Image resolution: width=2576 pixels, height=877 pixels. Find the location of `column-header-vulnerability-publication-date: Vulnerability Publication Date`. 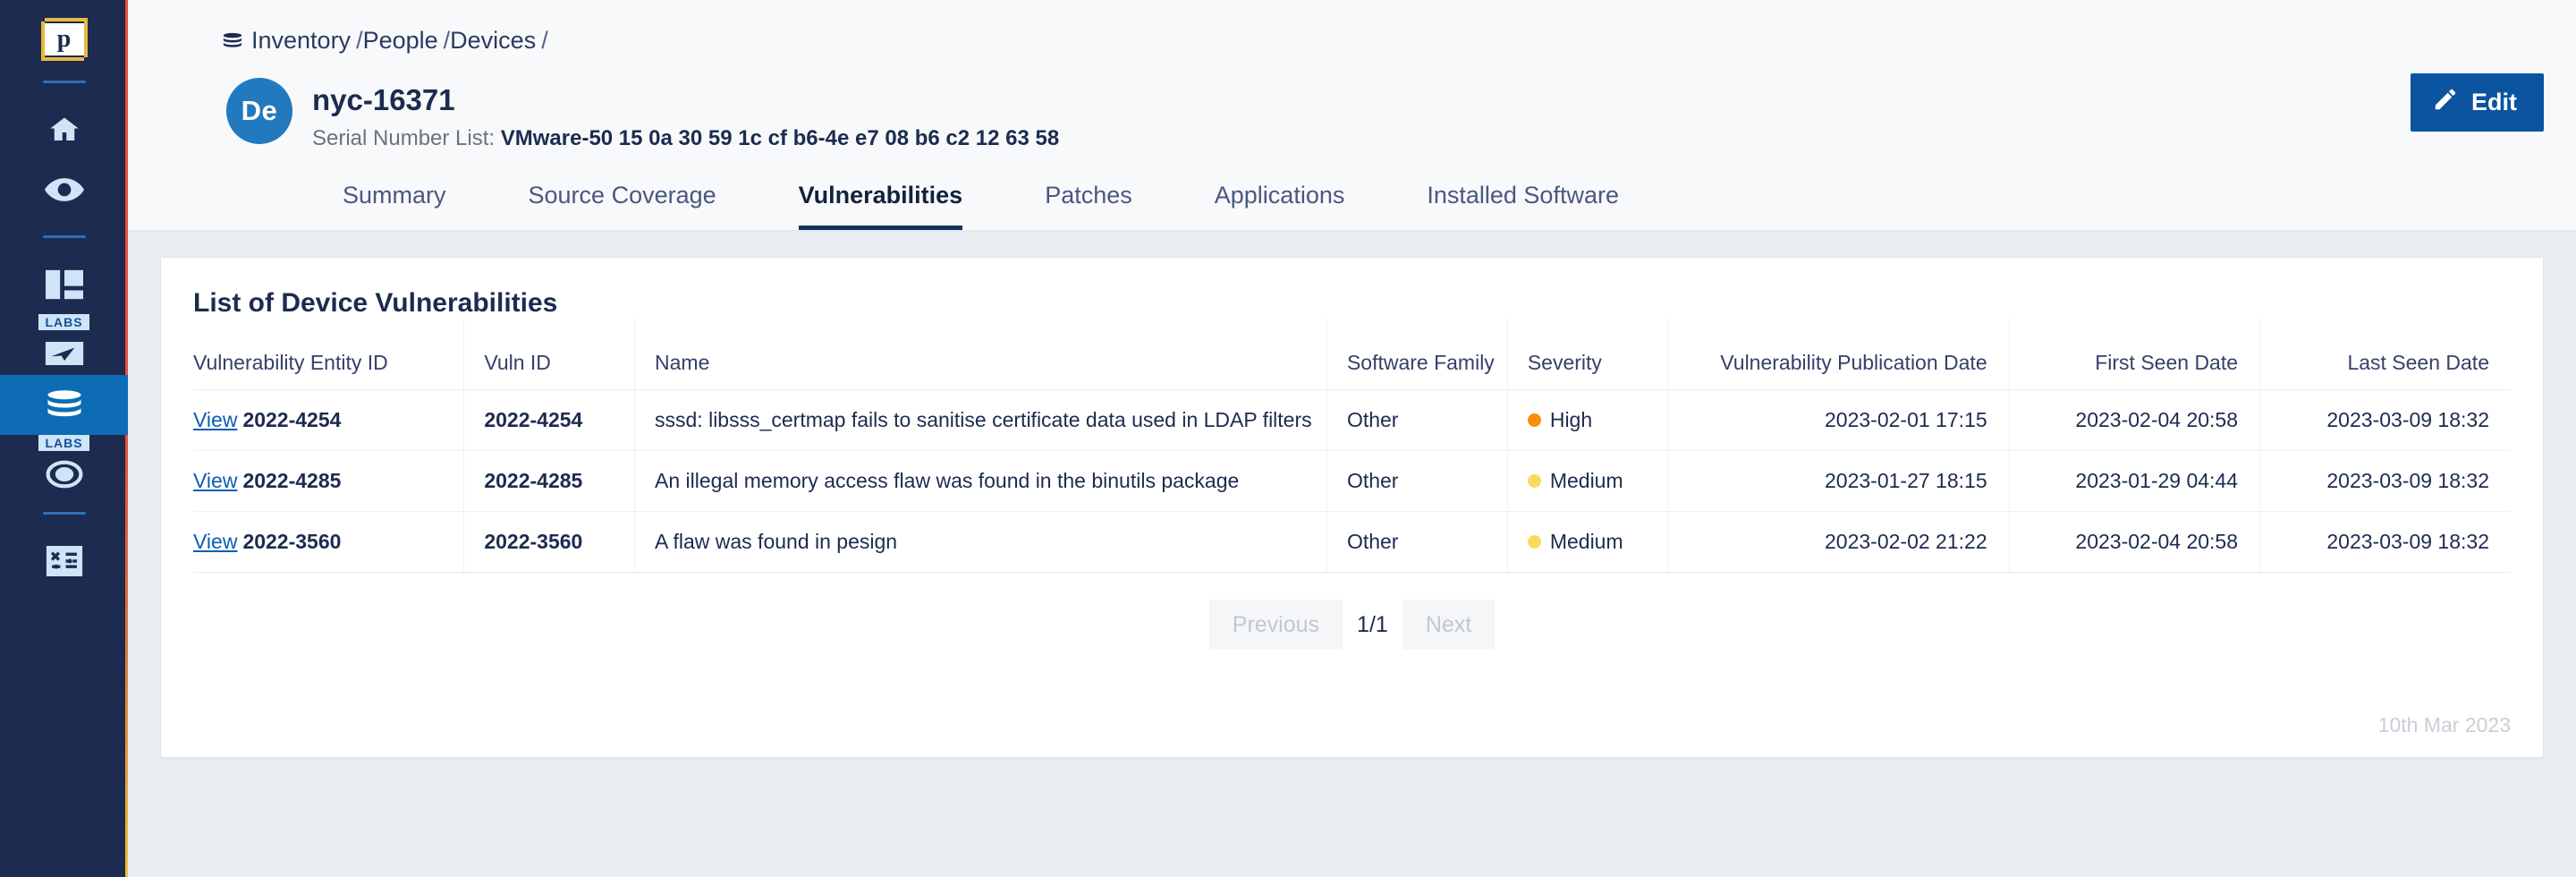

column-header-vulnerability-publication-date: Vulnerability Publication Date is located at coordinates (1838, 354).